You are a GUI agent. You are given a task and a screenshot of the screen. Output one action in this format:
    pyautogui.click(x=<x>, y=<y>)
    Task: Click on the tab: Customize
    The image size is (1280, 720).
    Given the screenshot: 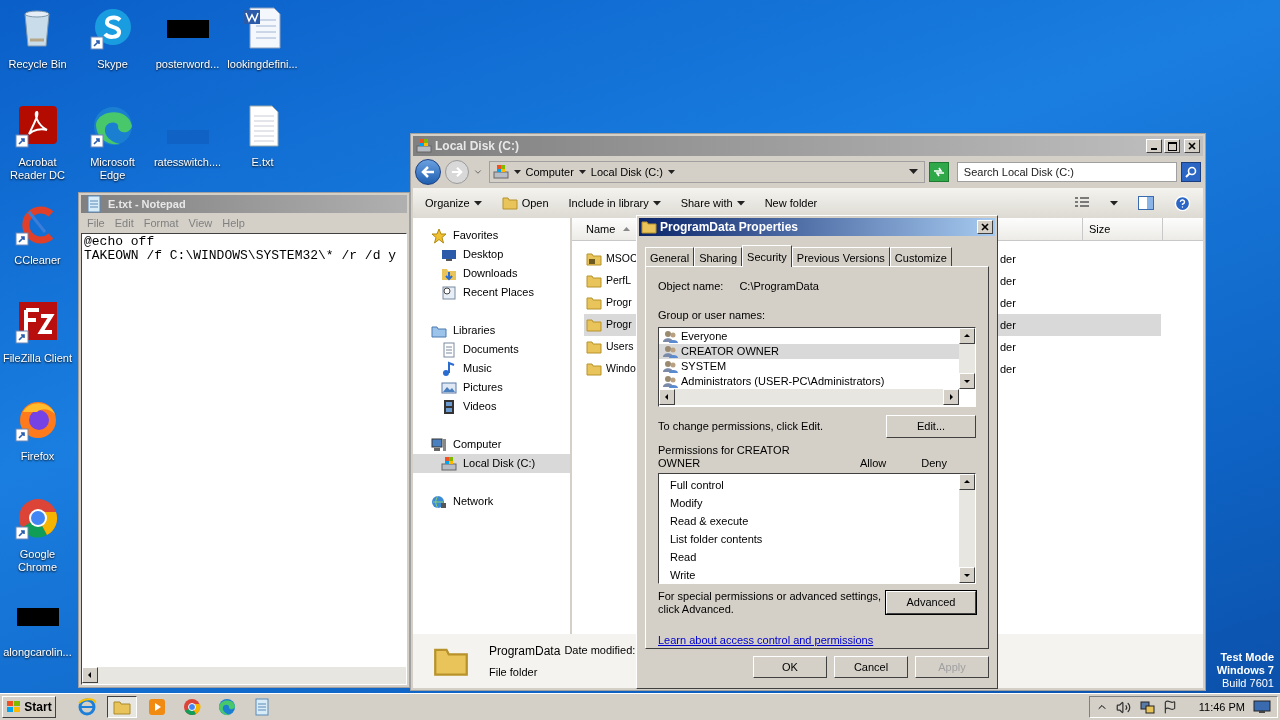 What is the action you would take?
    pyautogui.click(x=920, y=256)
    